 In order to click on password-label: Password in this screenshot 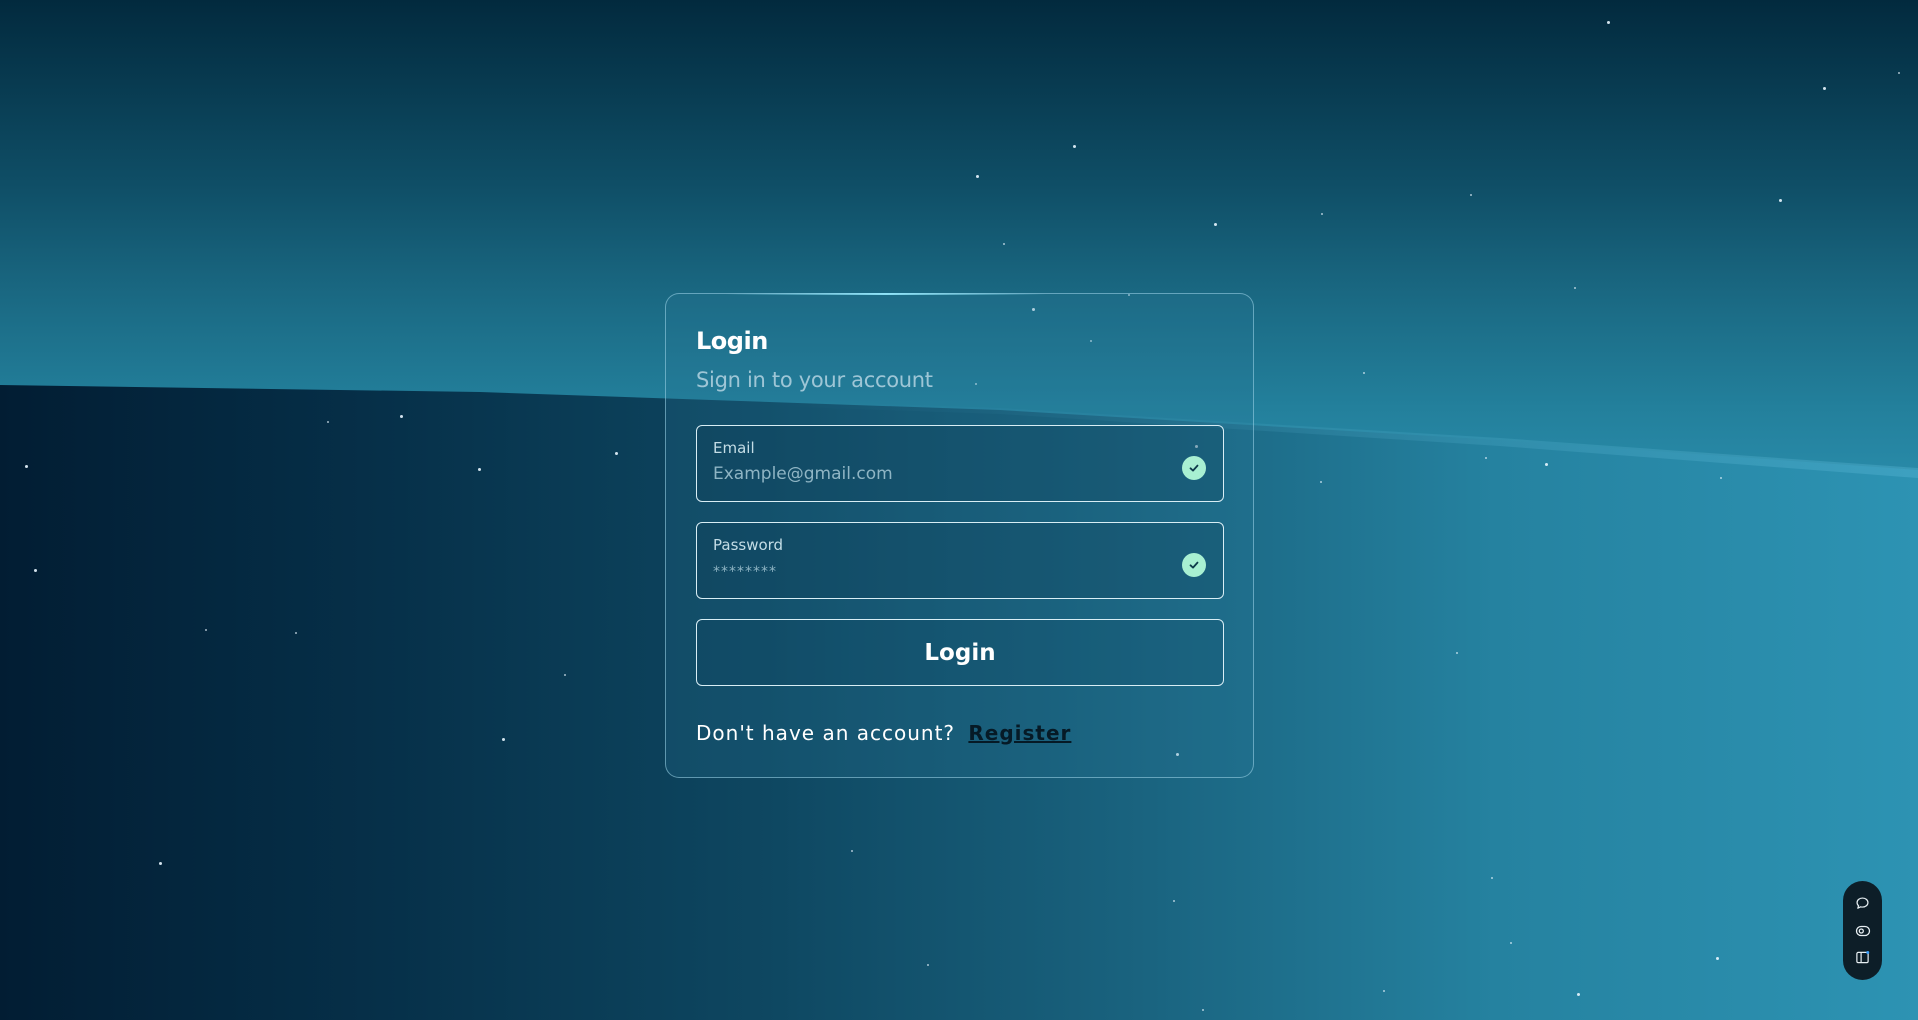, I will do `click(748, 545)`.